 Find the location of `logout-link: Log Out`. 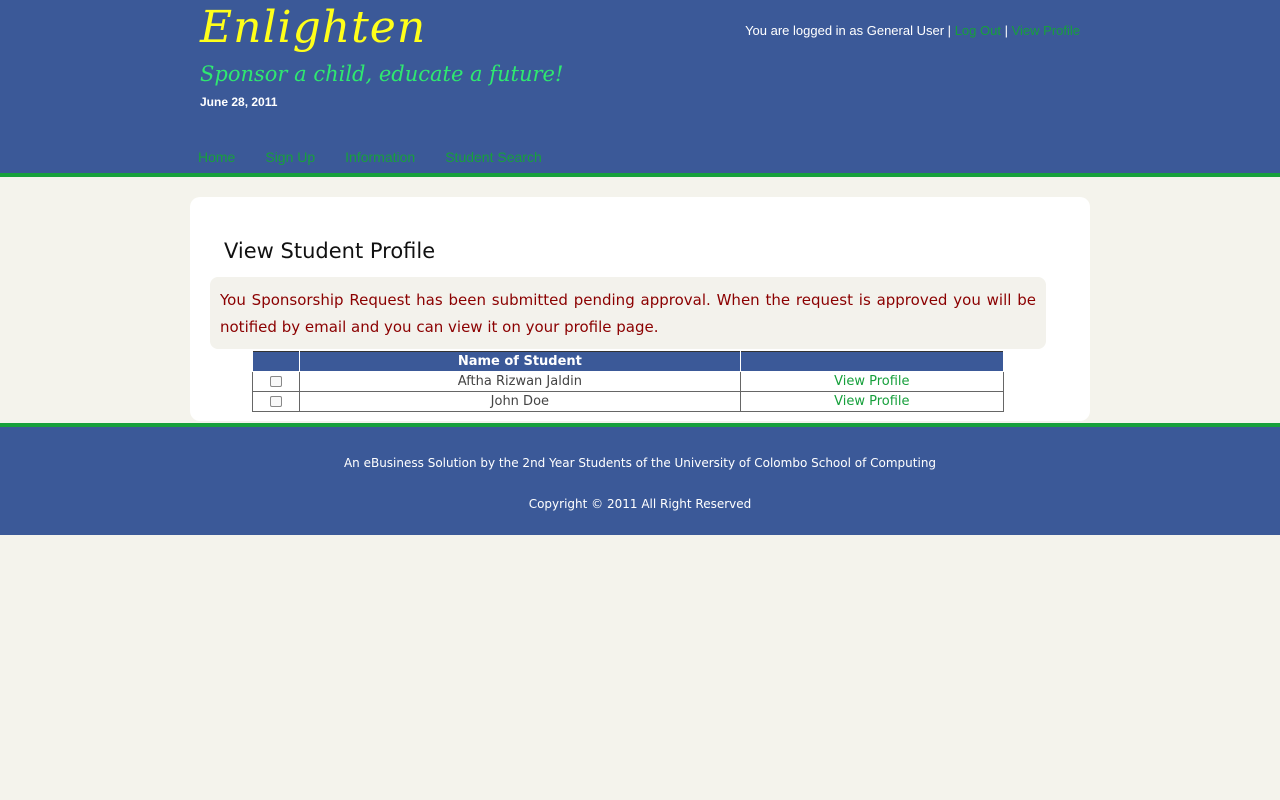

logout-link: Log Out is located at coordinates (978, 30).